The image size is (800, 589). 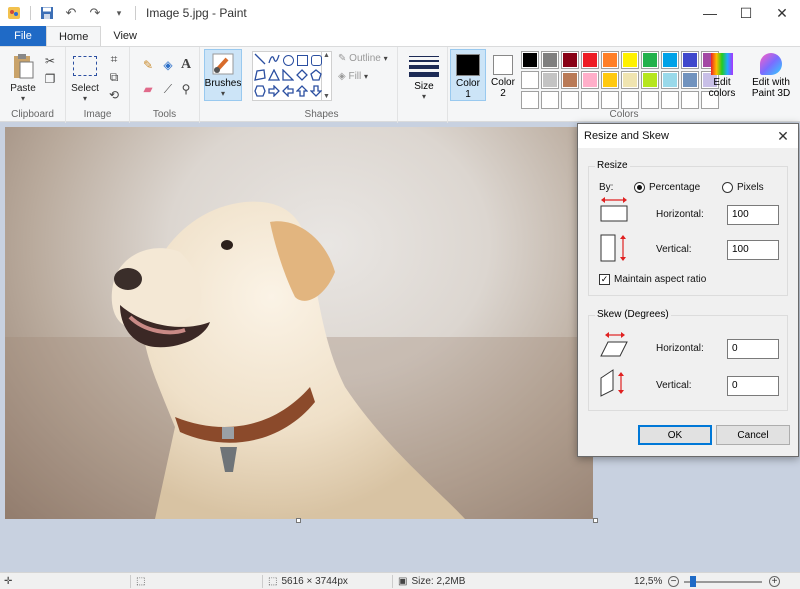 I want to click on minimize-button: —, so click(x=710, y=13).